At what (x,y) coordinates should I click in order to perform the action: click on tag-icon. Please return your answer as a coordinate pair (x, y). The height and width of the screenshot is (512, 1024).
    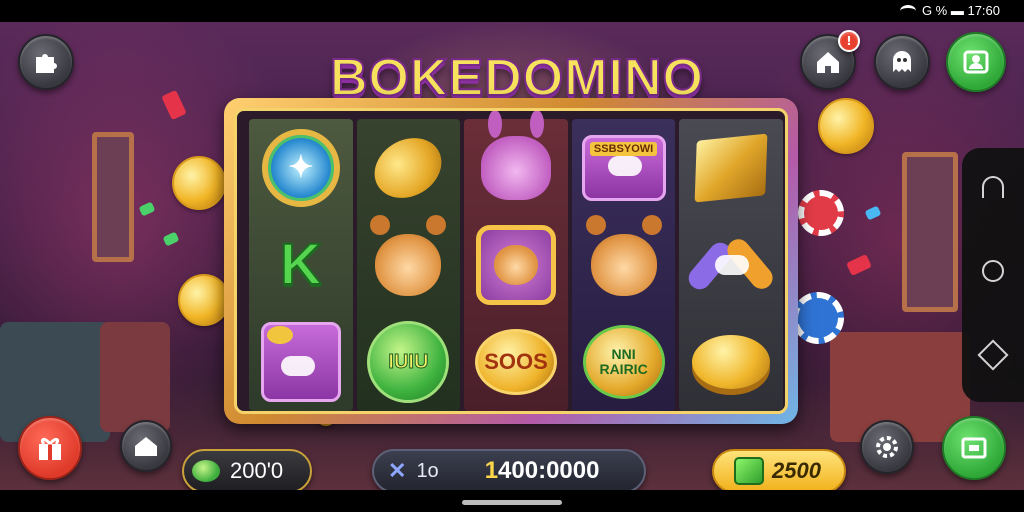
    Looking at the image, I should click on (279, 335).